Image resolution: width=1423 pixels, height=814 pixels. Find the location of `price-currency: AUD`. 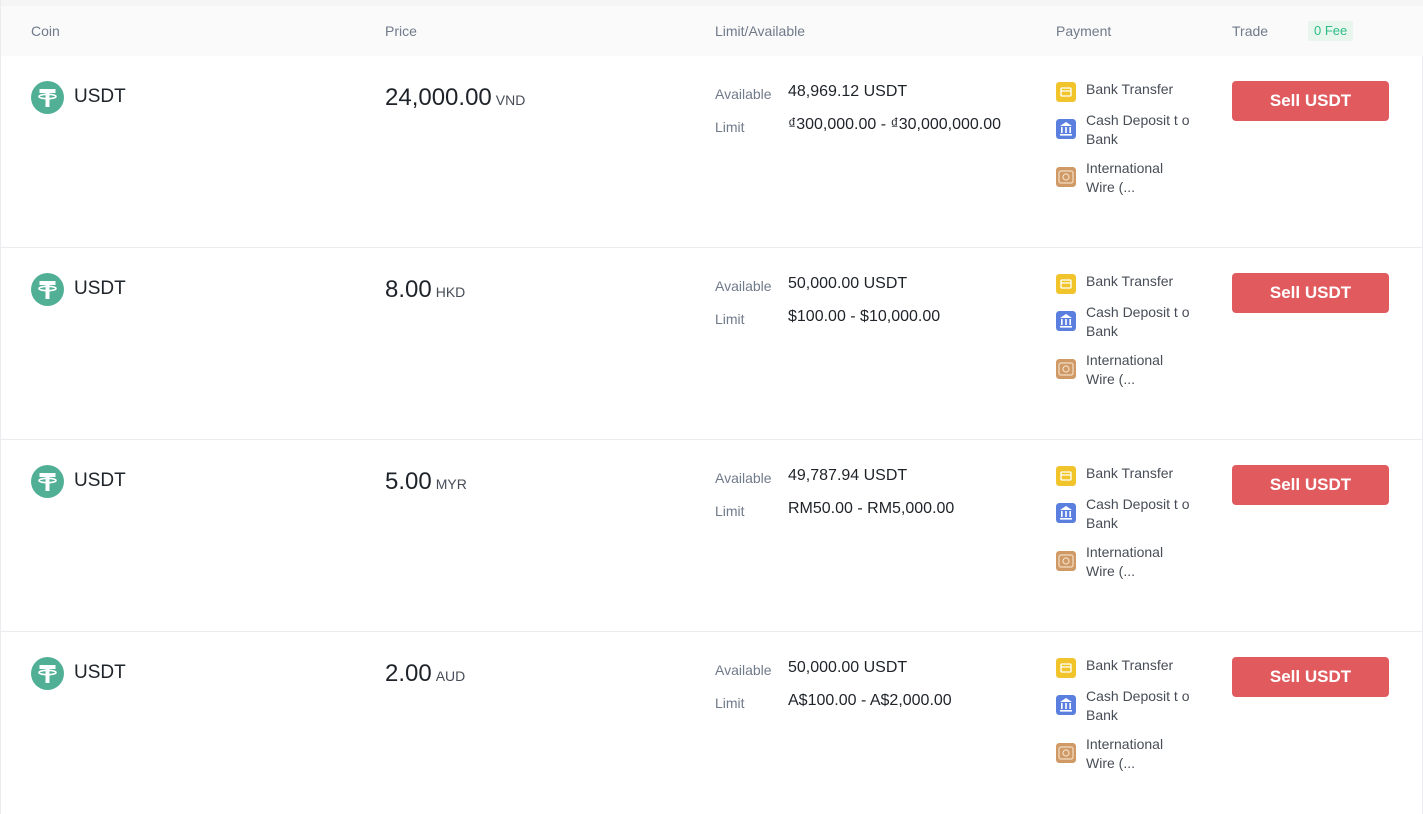

price-currency: AUD is located at coordinates (450, 676).